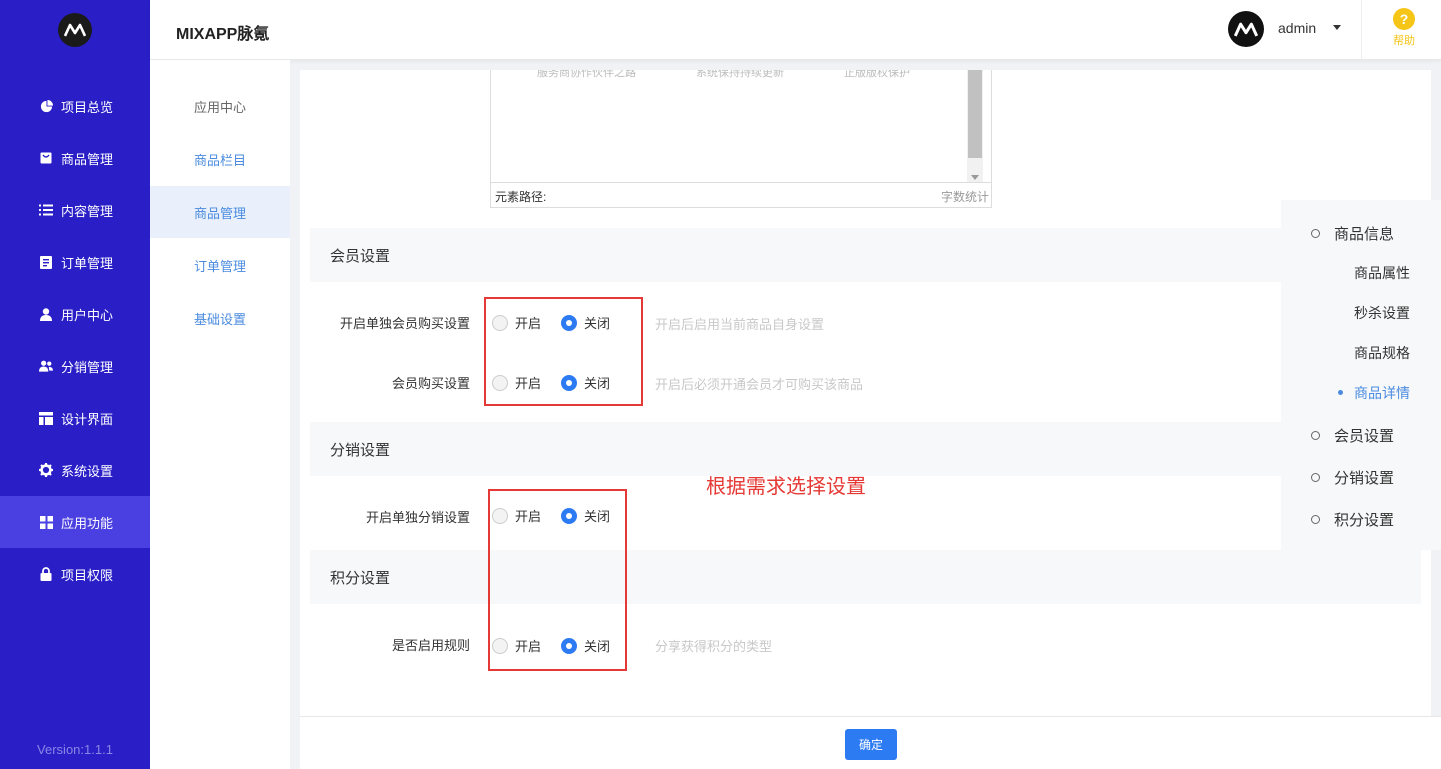 Image resolution: width=1441 pixels, height=769 pixels. Describe the element at coordinates (795, 30) in the screenshot. I see `top-header: MIXAPP脉氪 admin ? 帮助` at that location.